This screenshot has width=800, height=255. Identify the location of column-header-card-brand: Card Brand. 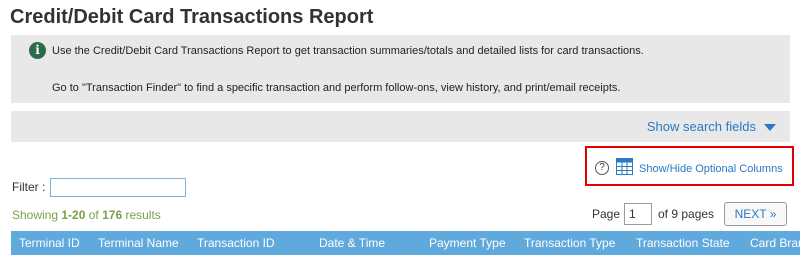
(775, 243).